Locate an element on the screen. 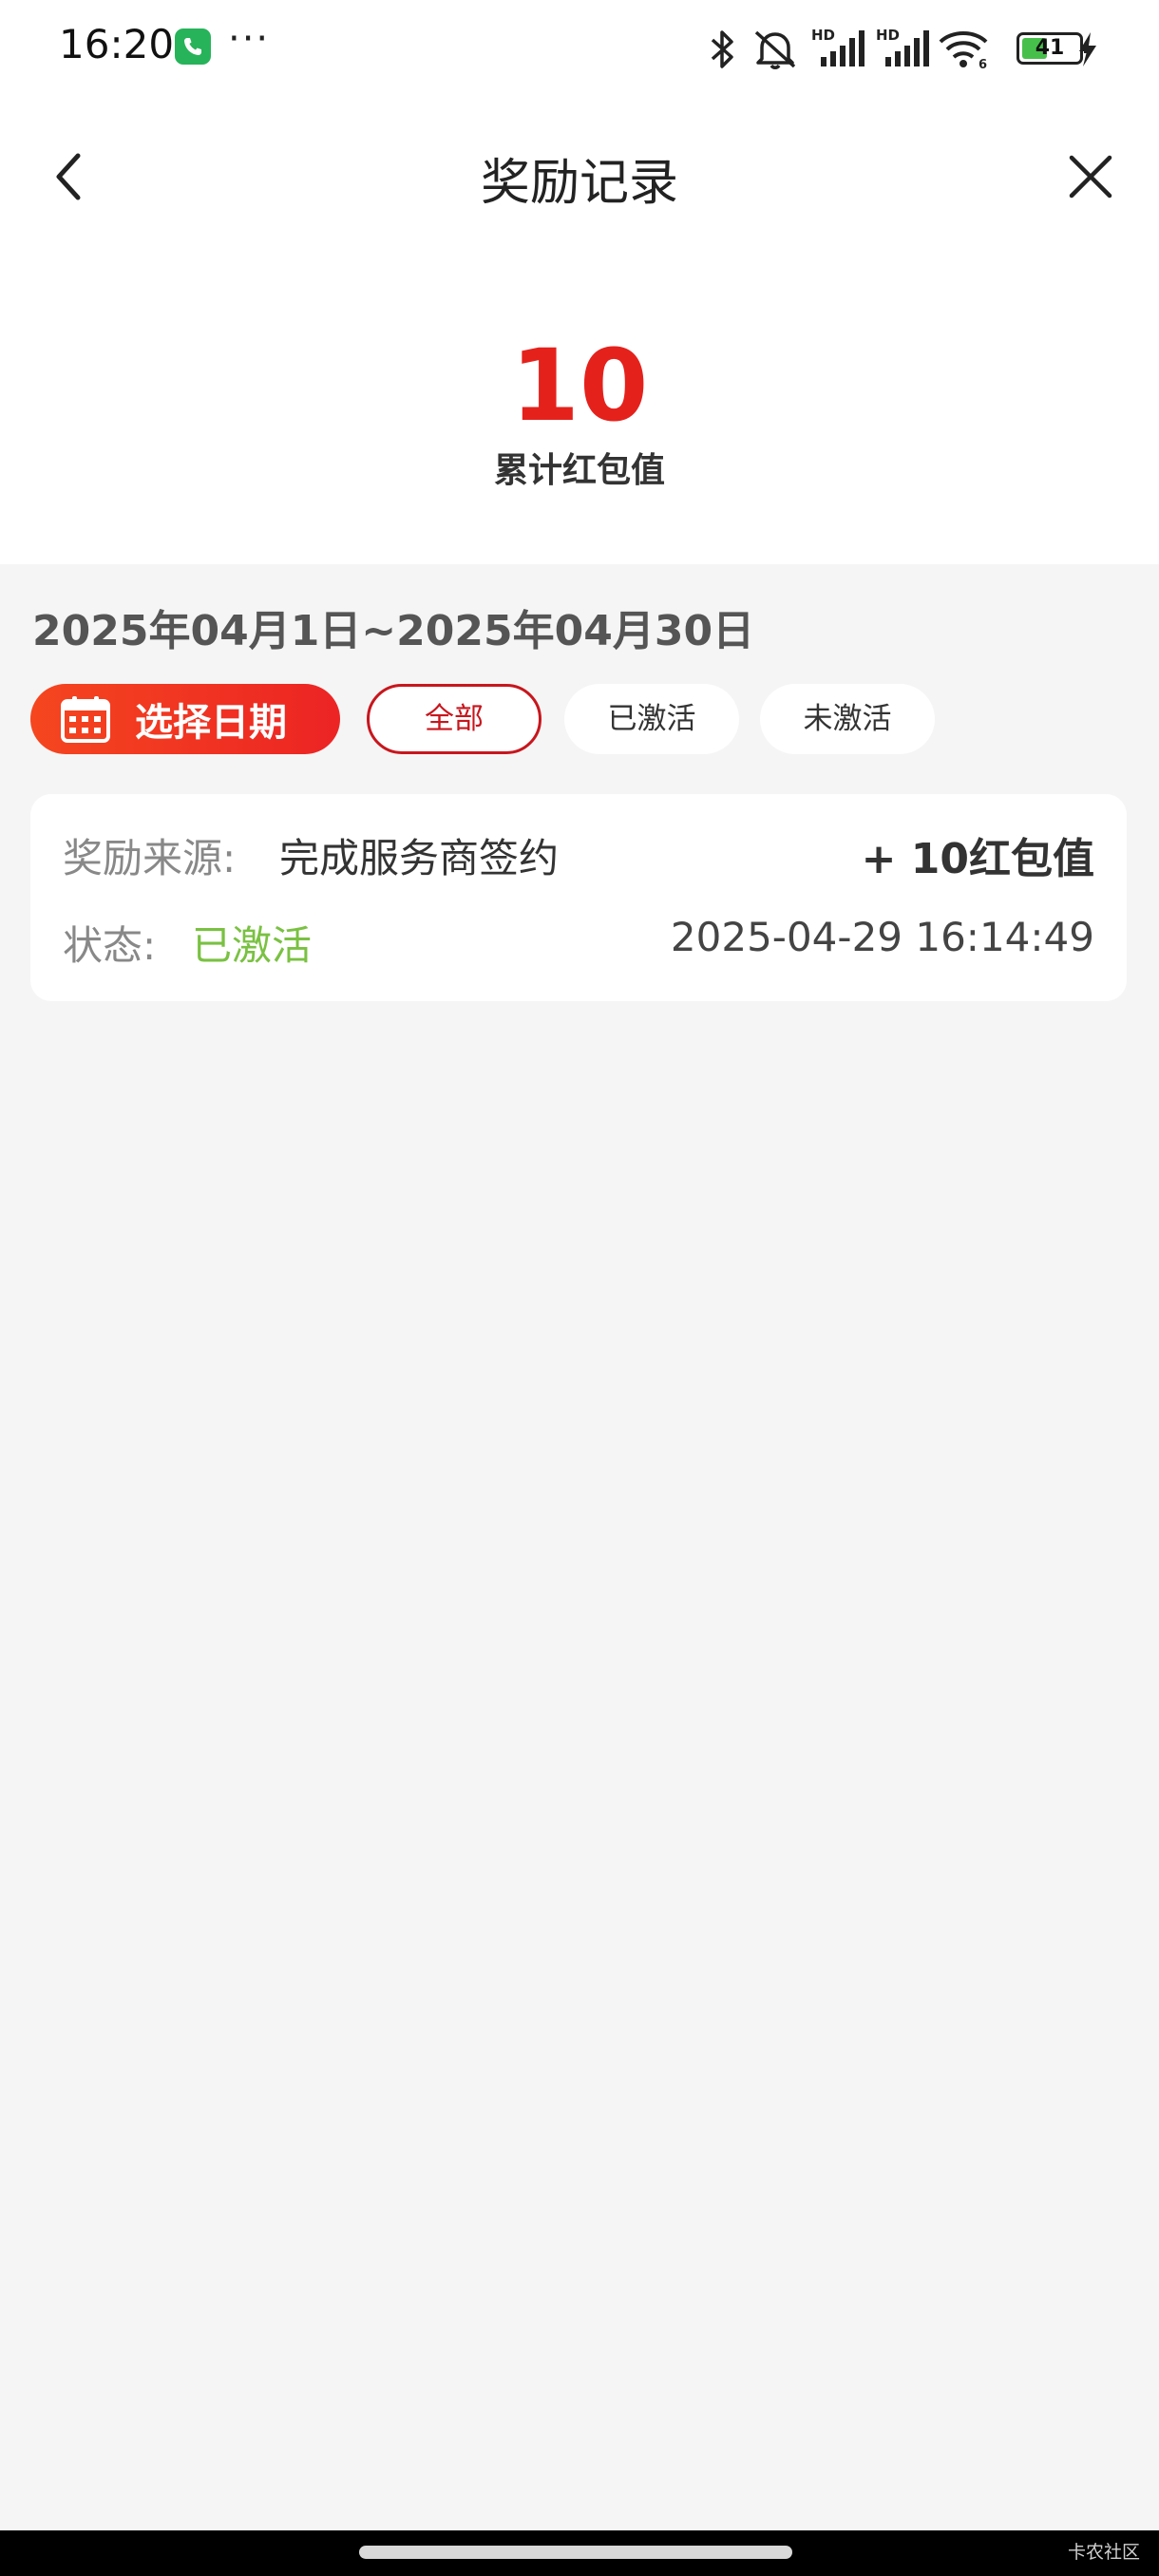 This screenshot has width=1159, height=2576. battery-icon: 41 is located at coordinates (1052, 48).